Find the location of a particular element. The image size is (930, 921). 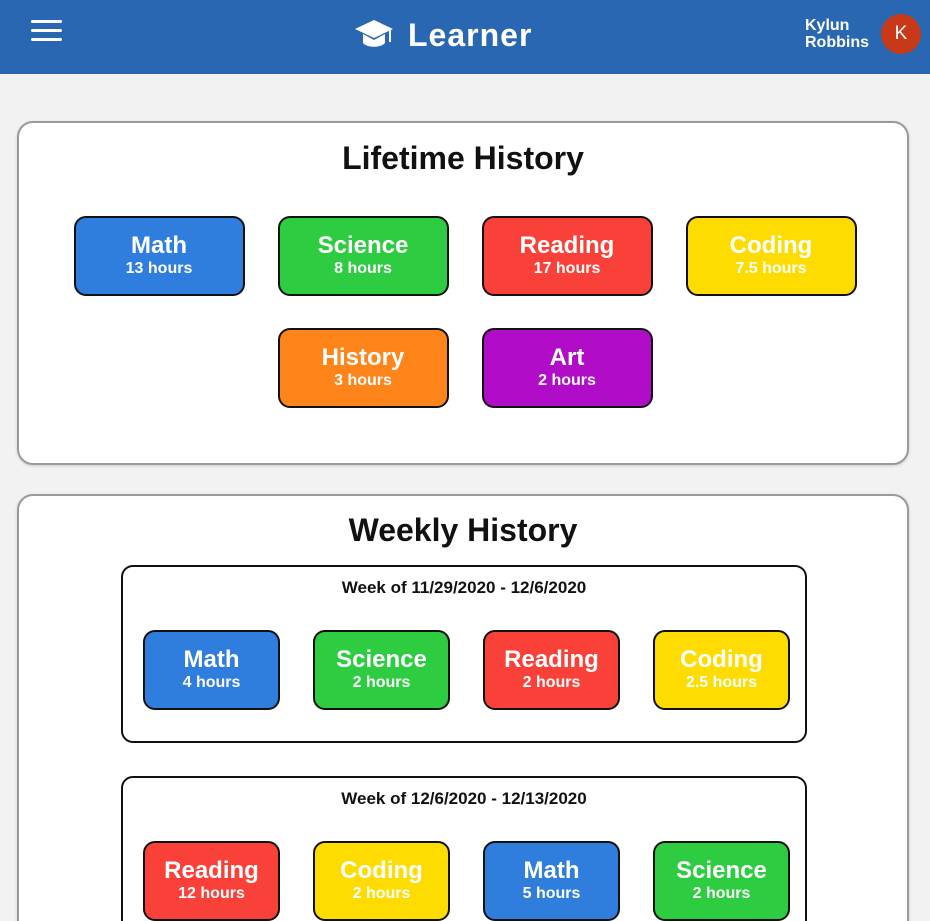

subject-tile-coding: Coding 2 hours is located at coordinates (381, 881).